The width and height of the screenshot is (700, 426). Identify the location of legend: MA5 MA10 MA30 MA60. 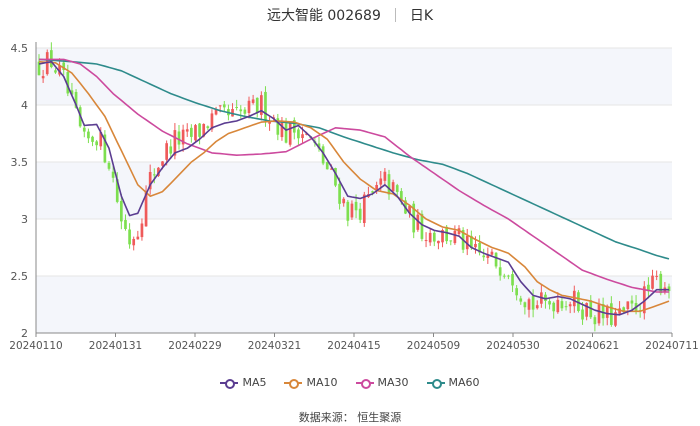
(350, 382).